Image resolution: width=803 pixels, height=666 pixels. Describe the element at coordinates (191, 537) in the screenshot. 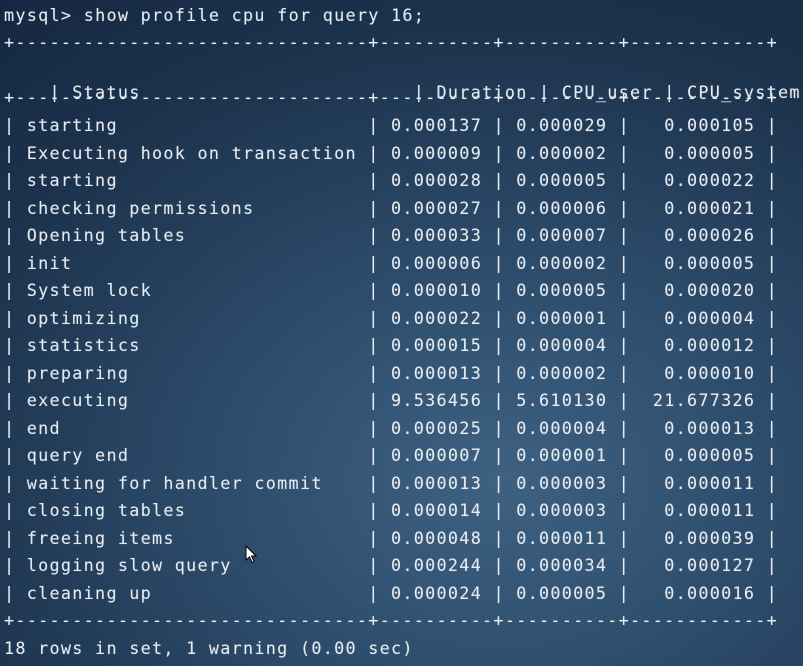

I see `cell-status: freeing items` at that location.